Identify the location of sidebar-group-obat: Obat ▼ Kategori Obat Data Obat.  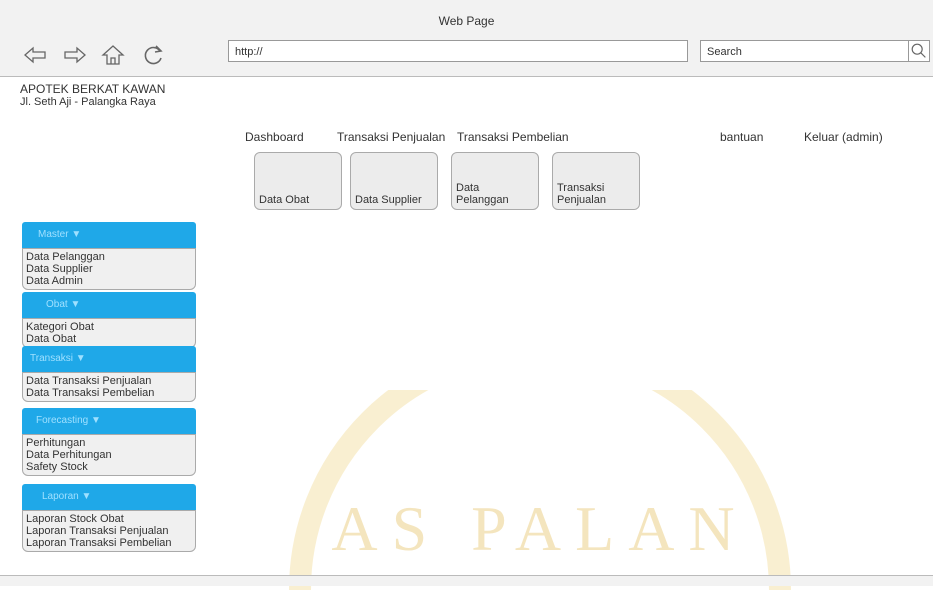
(109, 320).